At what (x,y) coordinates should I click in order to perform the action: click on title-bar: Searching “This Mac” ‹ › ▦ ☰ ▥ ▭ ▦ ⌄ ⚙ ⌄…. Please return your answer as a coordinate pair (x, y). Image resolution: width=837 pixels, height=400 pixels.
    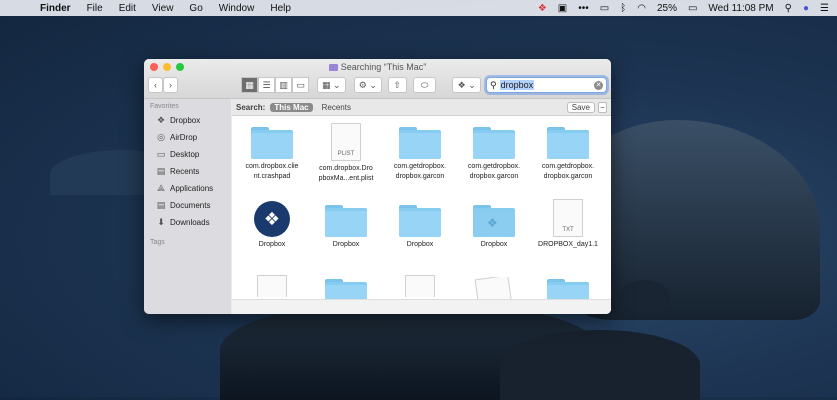
    Looking at the image, I should click on (377, 79).